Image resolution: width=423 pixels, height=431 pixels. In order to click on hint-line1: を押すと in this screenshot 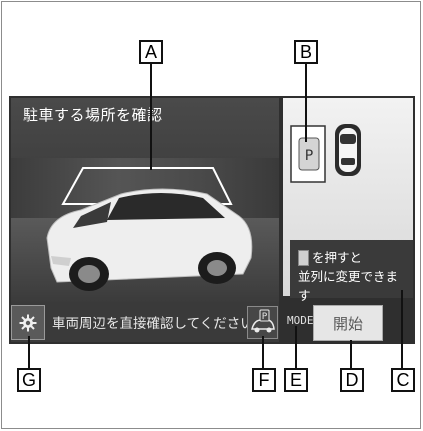, I will do `click(337, 257)`.